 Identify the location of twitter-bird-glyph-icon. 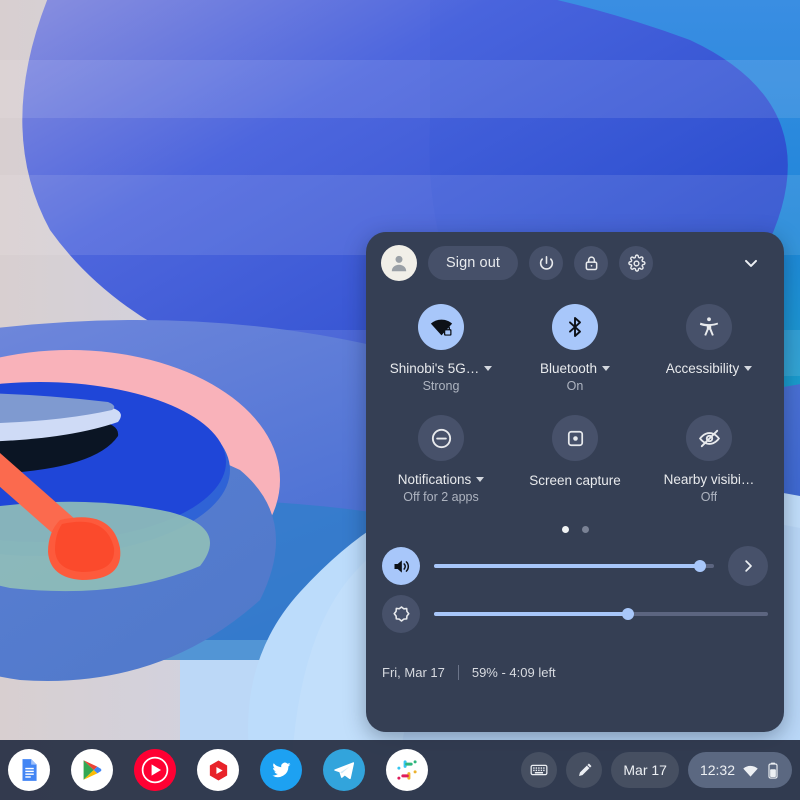
(281, 770).